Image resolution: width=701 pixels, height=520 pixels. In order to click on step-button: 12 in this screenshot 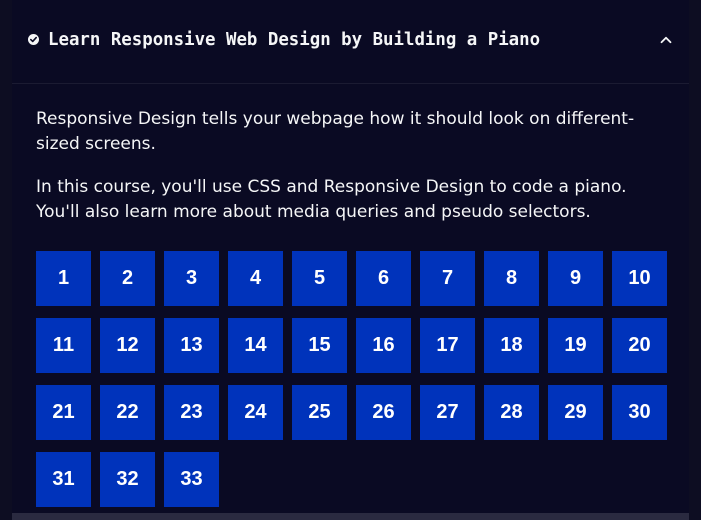, I will do `click(127, 345)`.